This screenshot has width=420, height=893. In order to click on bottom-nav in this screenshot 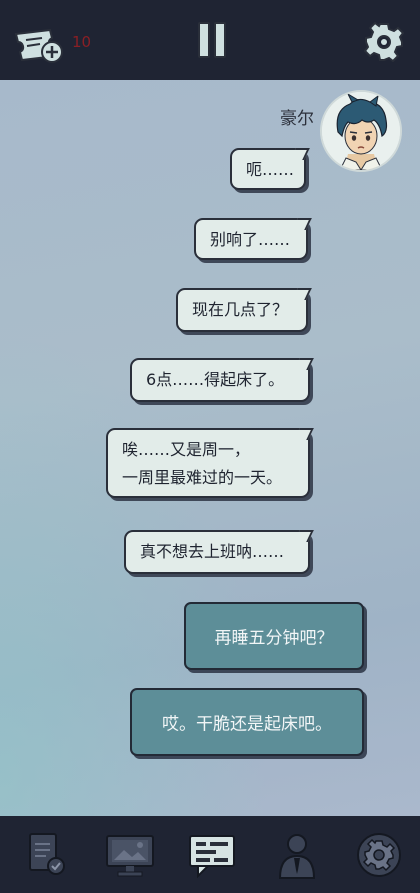, I will do `click(210, 854)`.